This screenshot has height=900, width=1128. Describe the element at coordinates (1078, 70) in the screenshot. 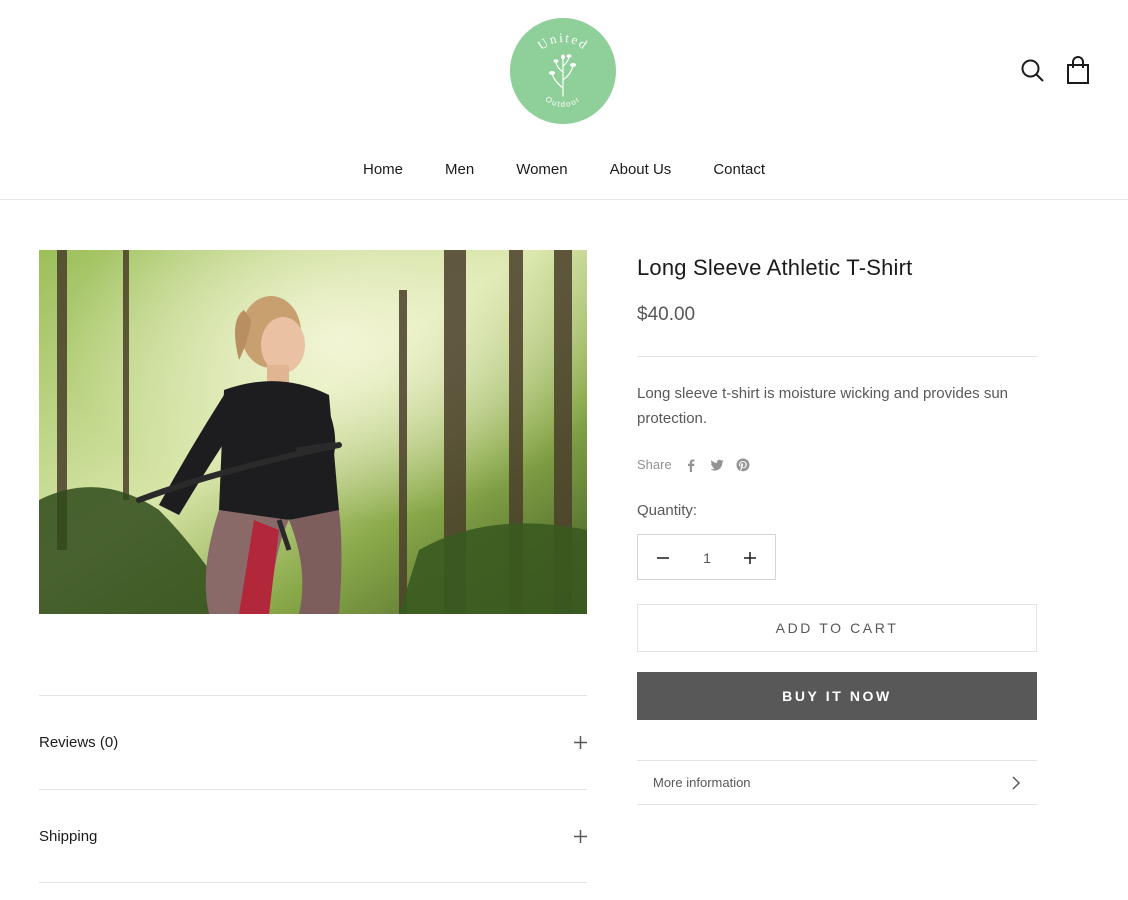

I see `shopping-bag-icon` at that location.